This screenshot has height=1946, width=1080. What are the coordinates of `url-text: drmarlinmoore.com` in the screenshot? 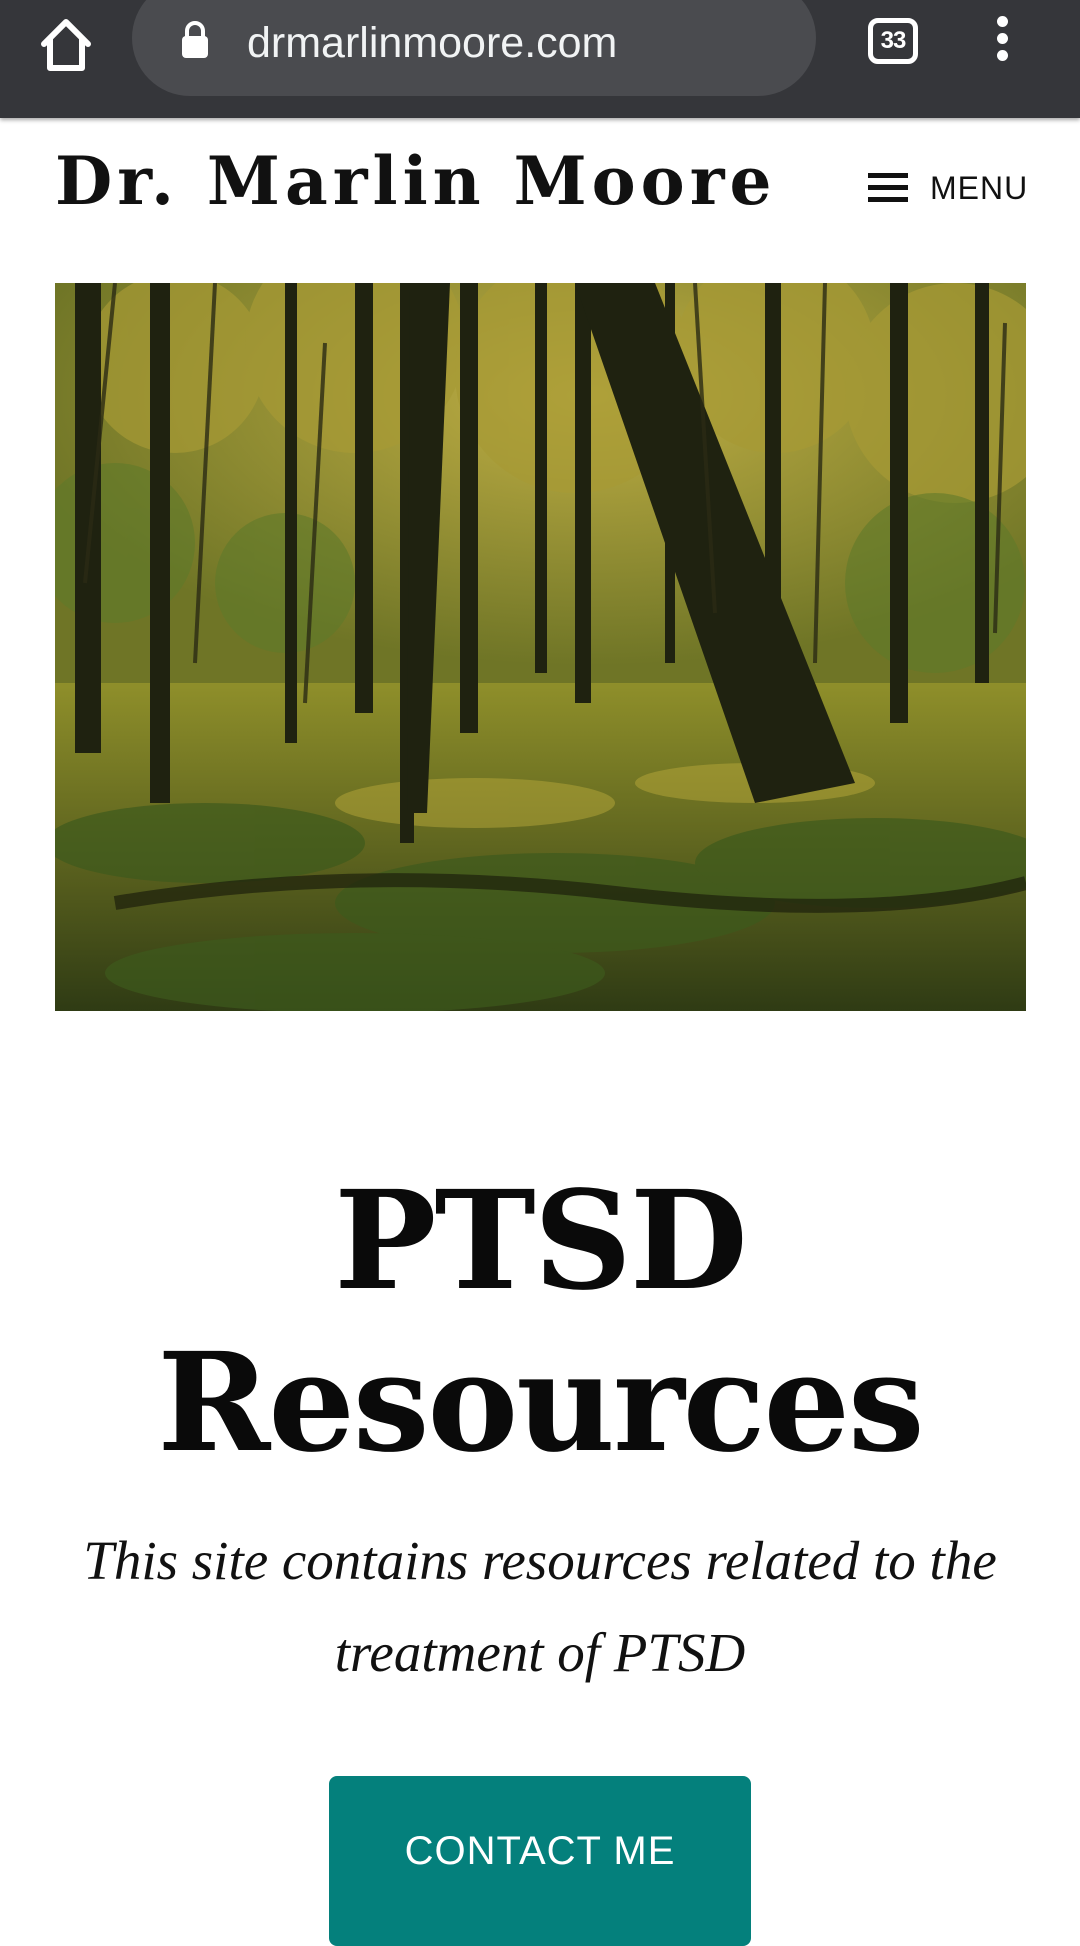 It's located at (432, 43).